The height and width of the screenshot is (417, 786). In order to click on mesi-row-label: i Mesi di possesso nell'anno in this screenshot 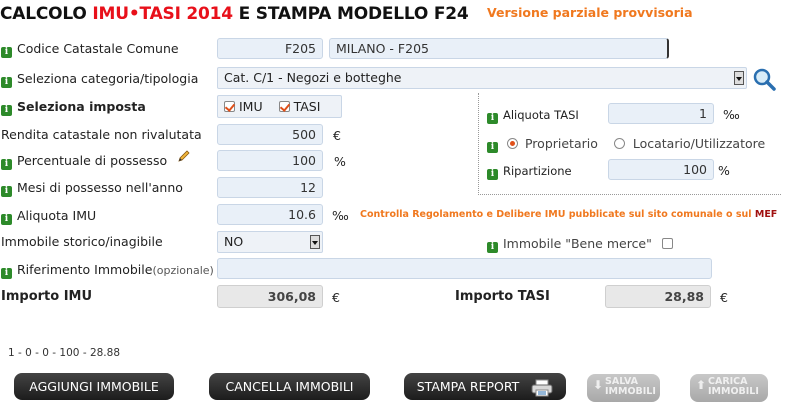, I will do `click(92, 188)`.